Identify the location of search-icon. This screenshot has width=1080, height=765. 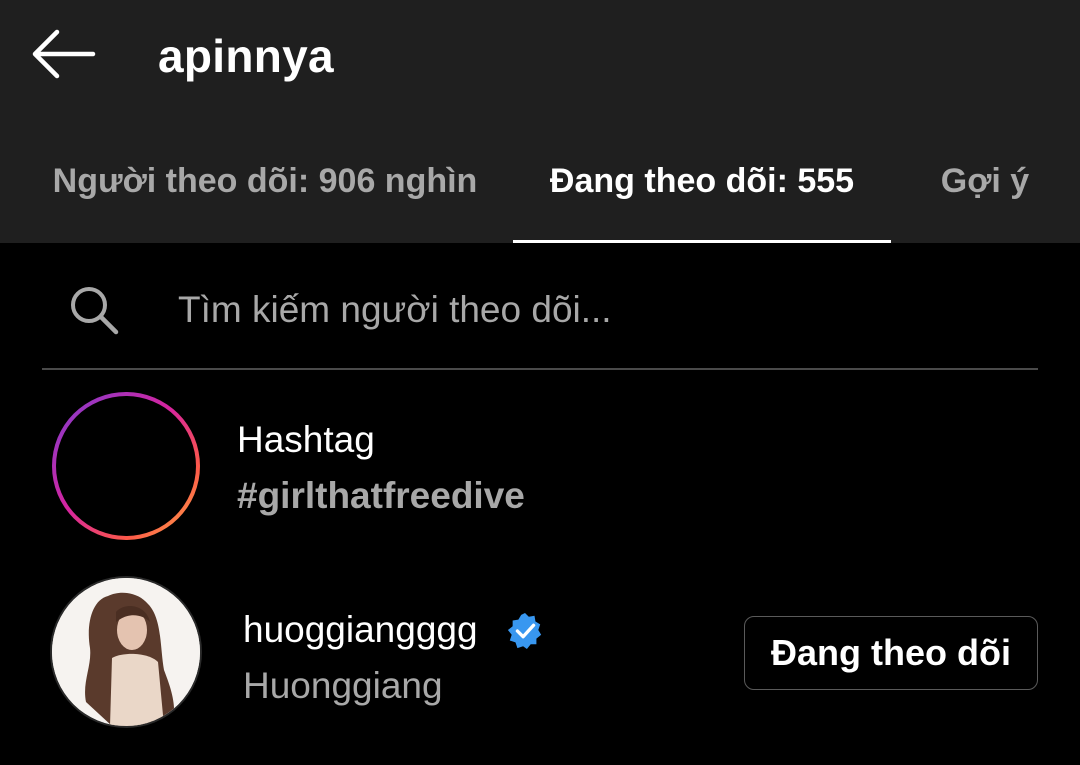
(95, 311).